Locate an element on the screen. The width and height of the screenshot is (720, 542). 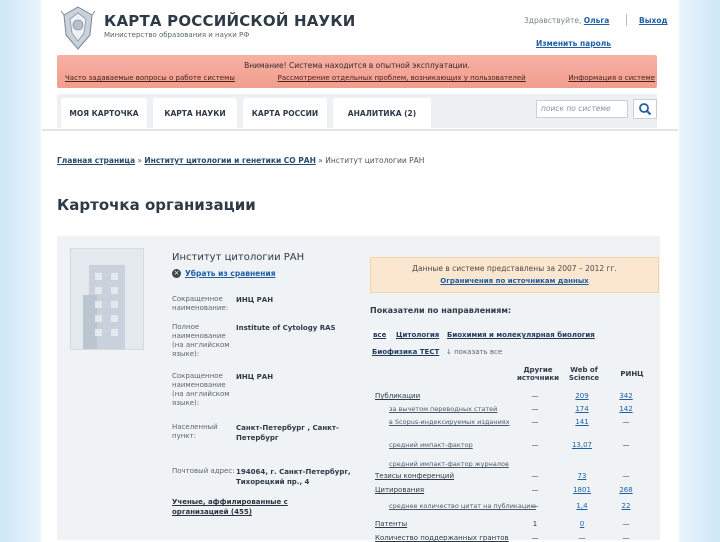
indicator-name: Публикации is located at coordinates (398, 396).